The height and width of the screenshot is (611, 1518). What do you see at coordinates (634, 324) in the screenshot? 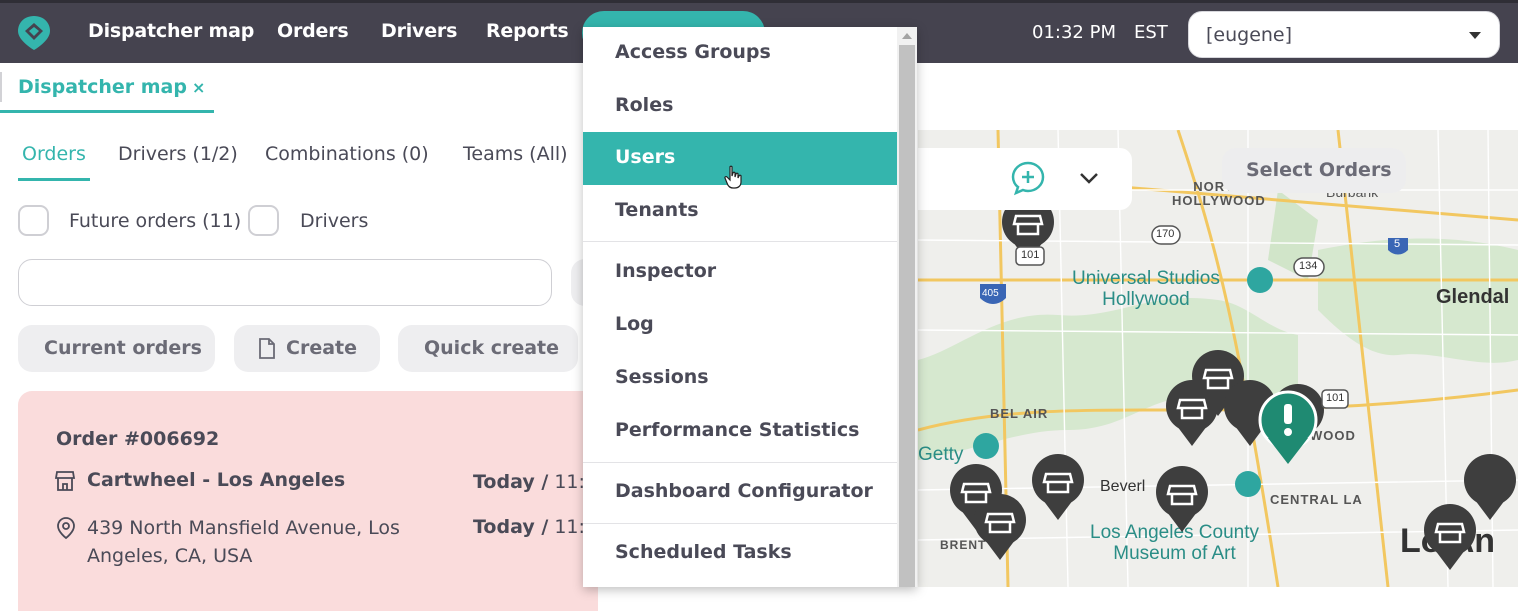
I see `menu-item-label: Log` at bounding box center [634, 324].